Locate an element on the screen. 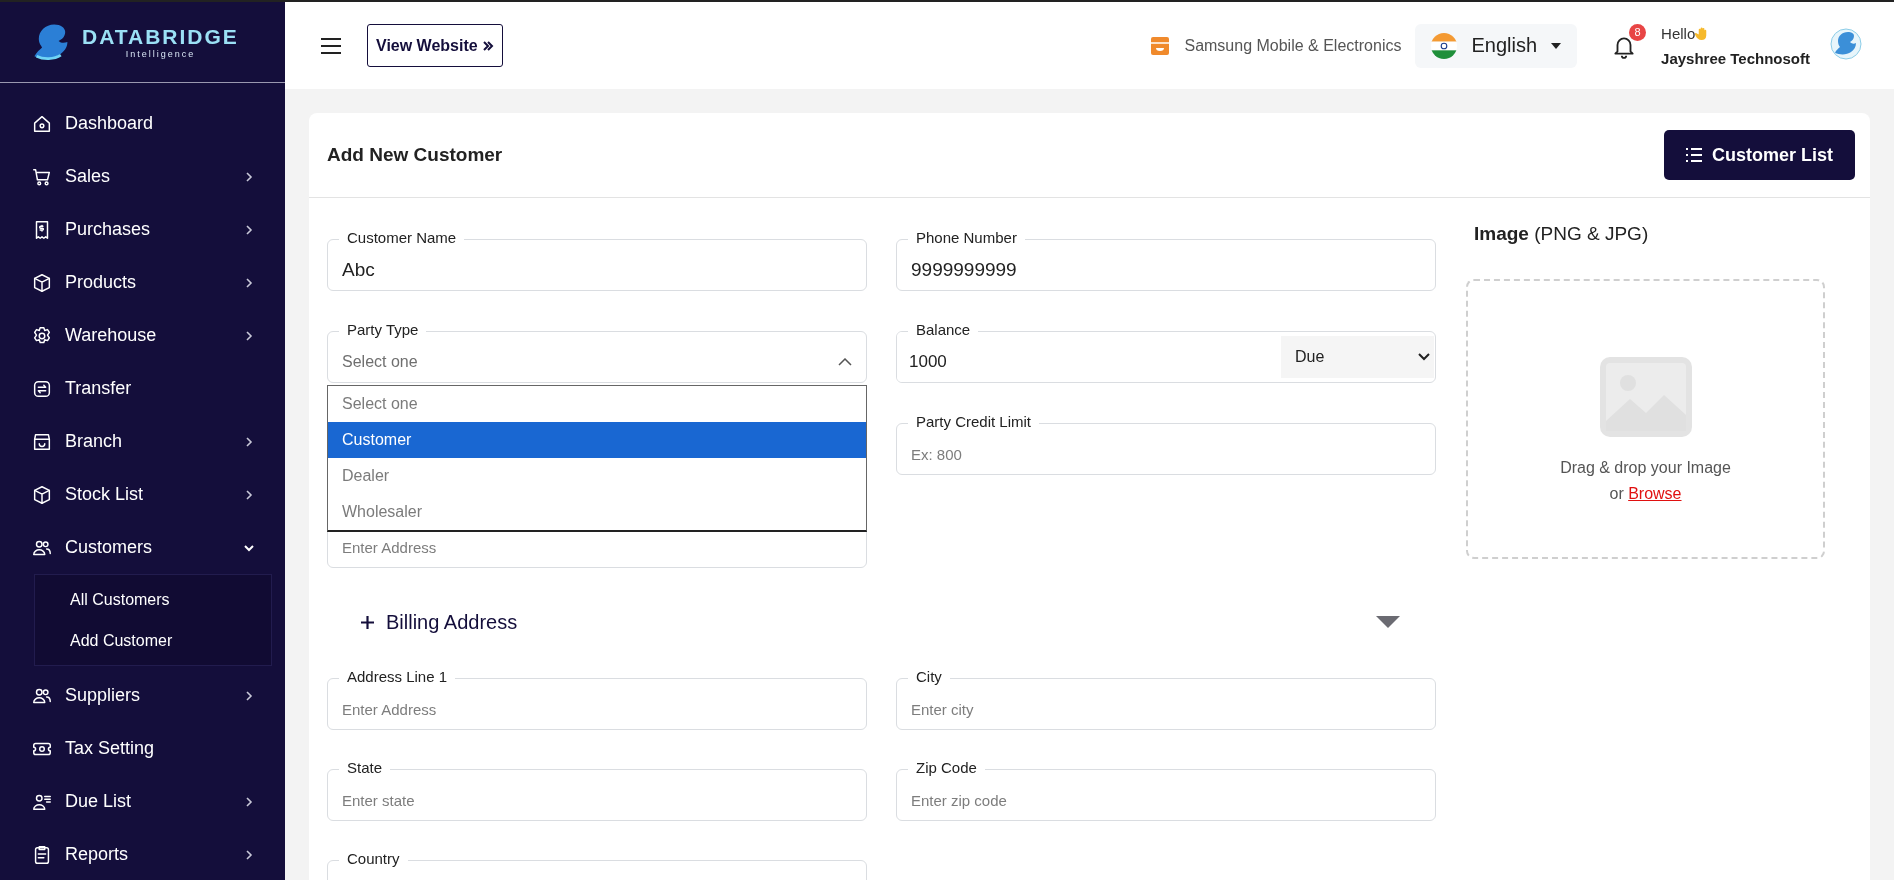 The width and height of the screenshot is (1894, 880). page-title: Add New Customer is located at coordinates (415, 155).